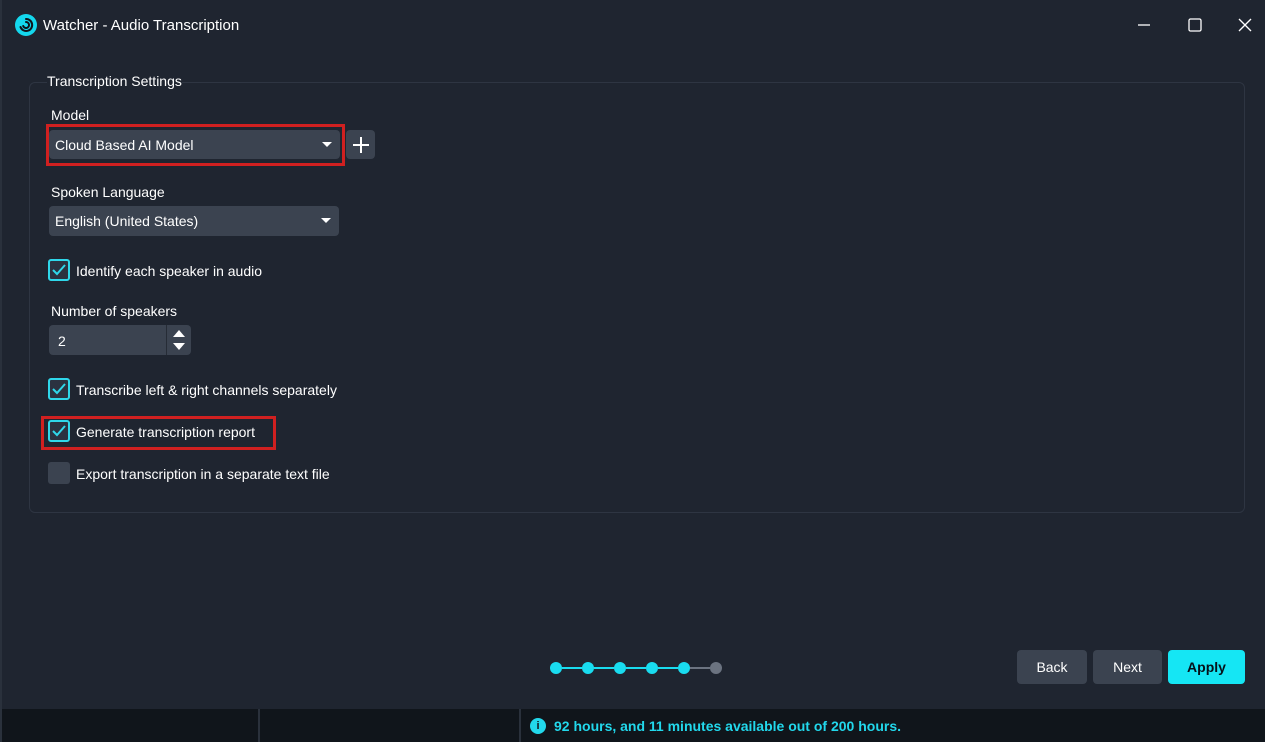 Image resolution: width=1265 pixels, height=742 pixels. I want to click on info-icon: i, so click(538, 726).